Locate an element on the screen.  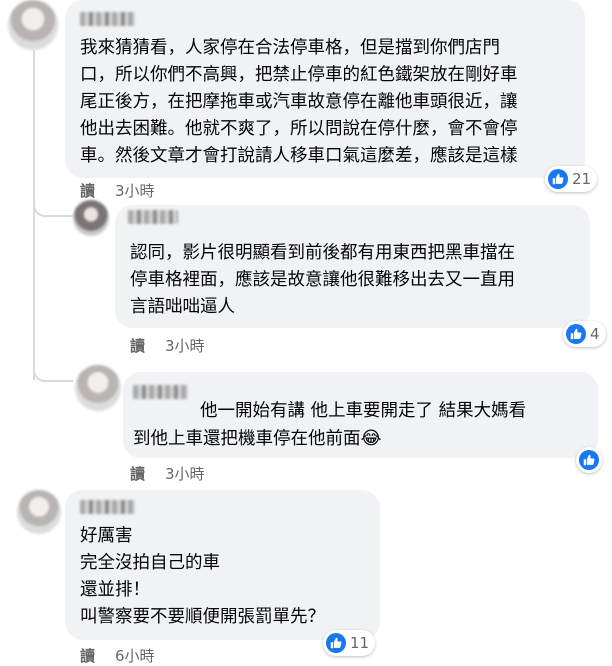
comment-text: 他一開始有講 他上車要開走了 結果大媽看 到他上車還把機車停在他前面😂 is located at coordinates (365, 425).